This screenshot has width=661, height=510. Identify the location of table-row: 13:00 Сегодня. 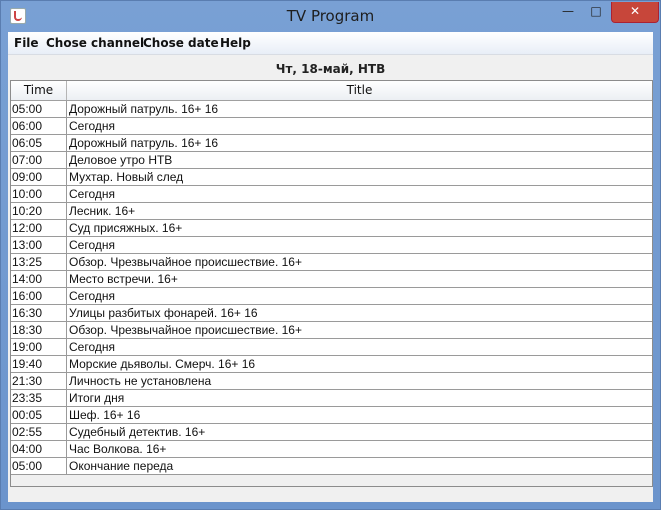
(331, 245).